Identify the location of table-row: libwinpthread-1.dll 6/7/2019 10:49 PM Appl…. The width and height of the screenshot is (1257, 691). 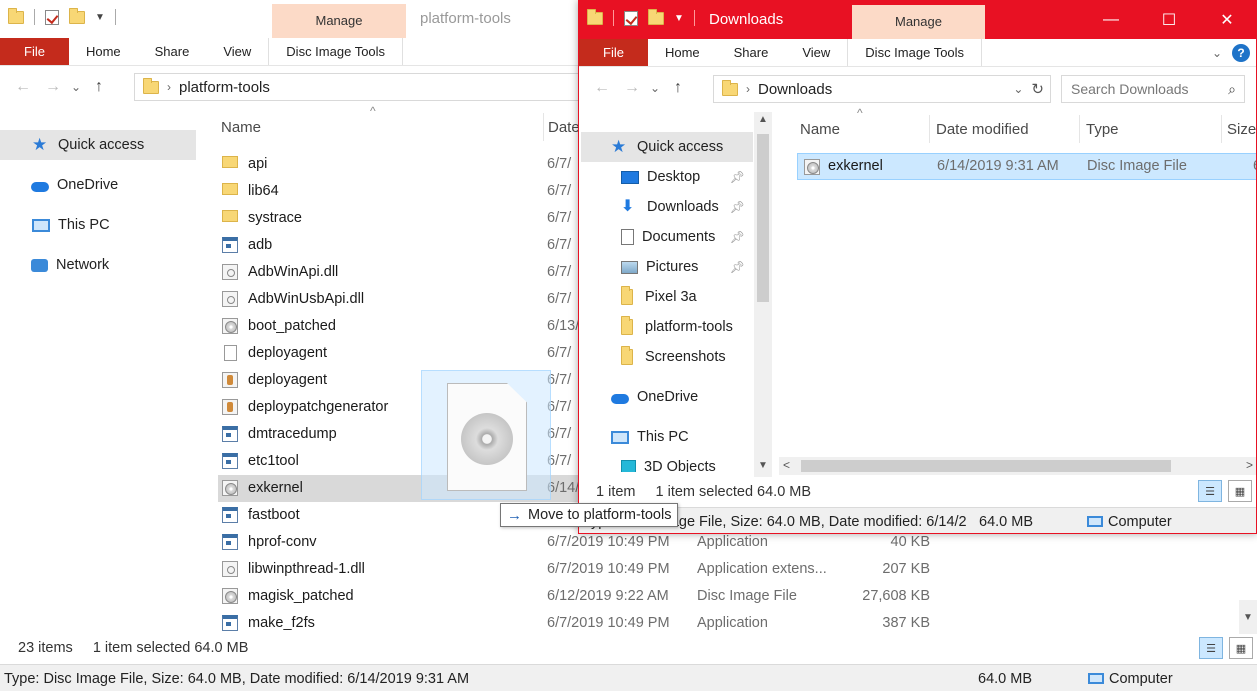
(578, 569).